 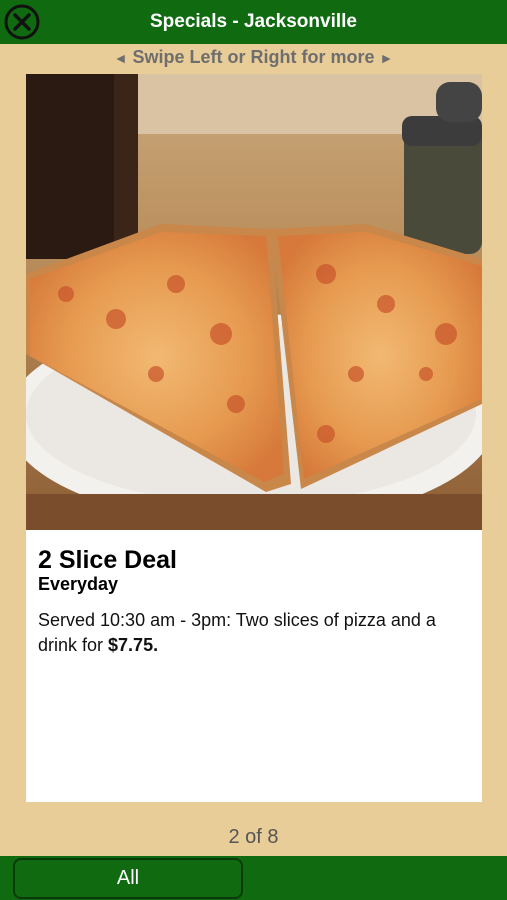 What do you see at coordinates (386, 58) in the screenshot?
I see `right-arrow-icon: ►` at bounding box center [386, 58].